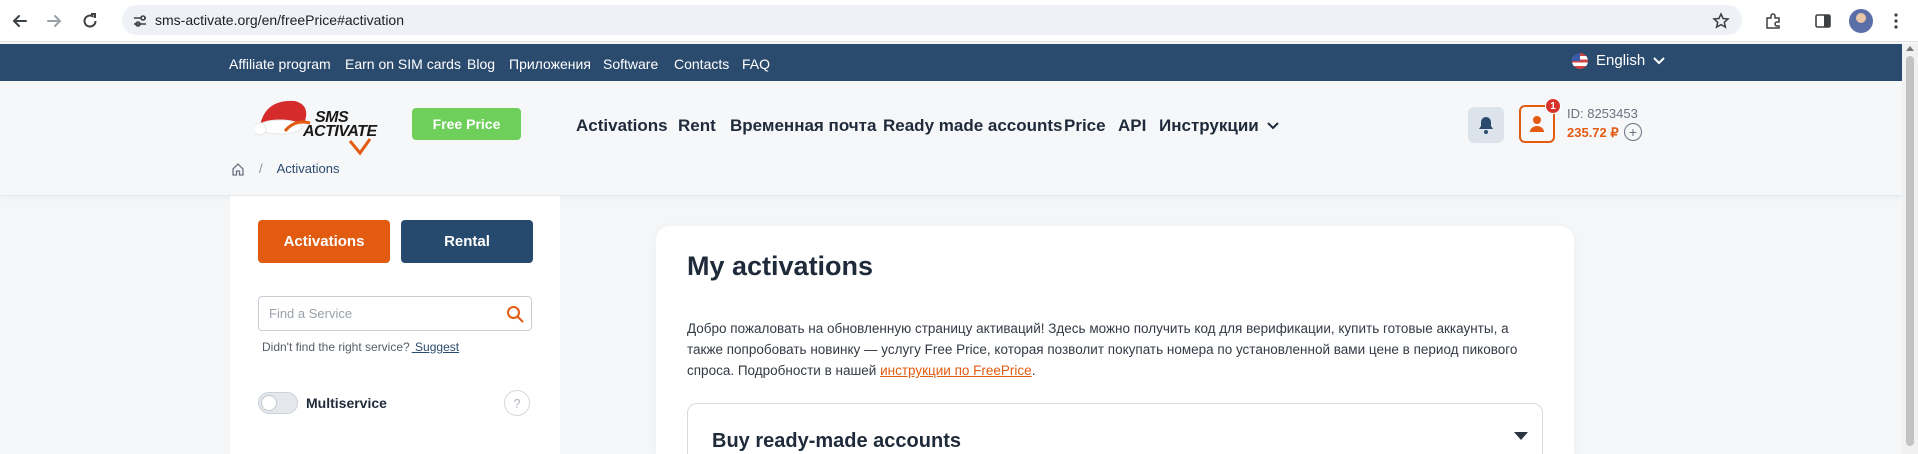  I want to click on ready-accounts-accordion: Buy ready-made accounts, so click(1115, 428).